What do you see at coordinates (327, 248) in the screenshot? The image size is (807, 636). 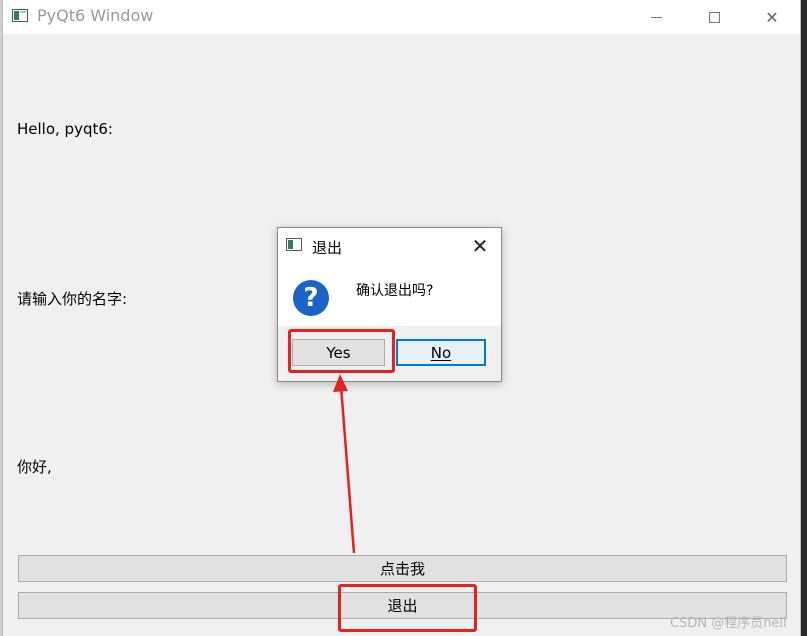 I see `dialog-title: 退出` at bounding box center [327, 248].